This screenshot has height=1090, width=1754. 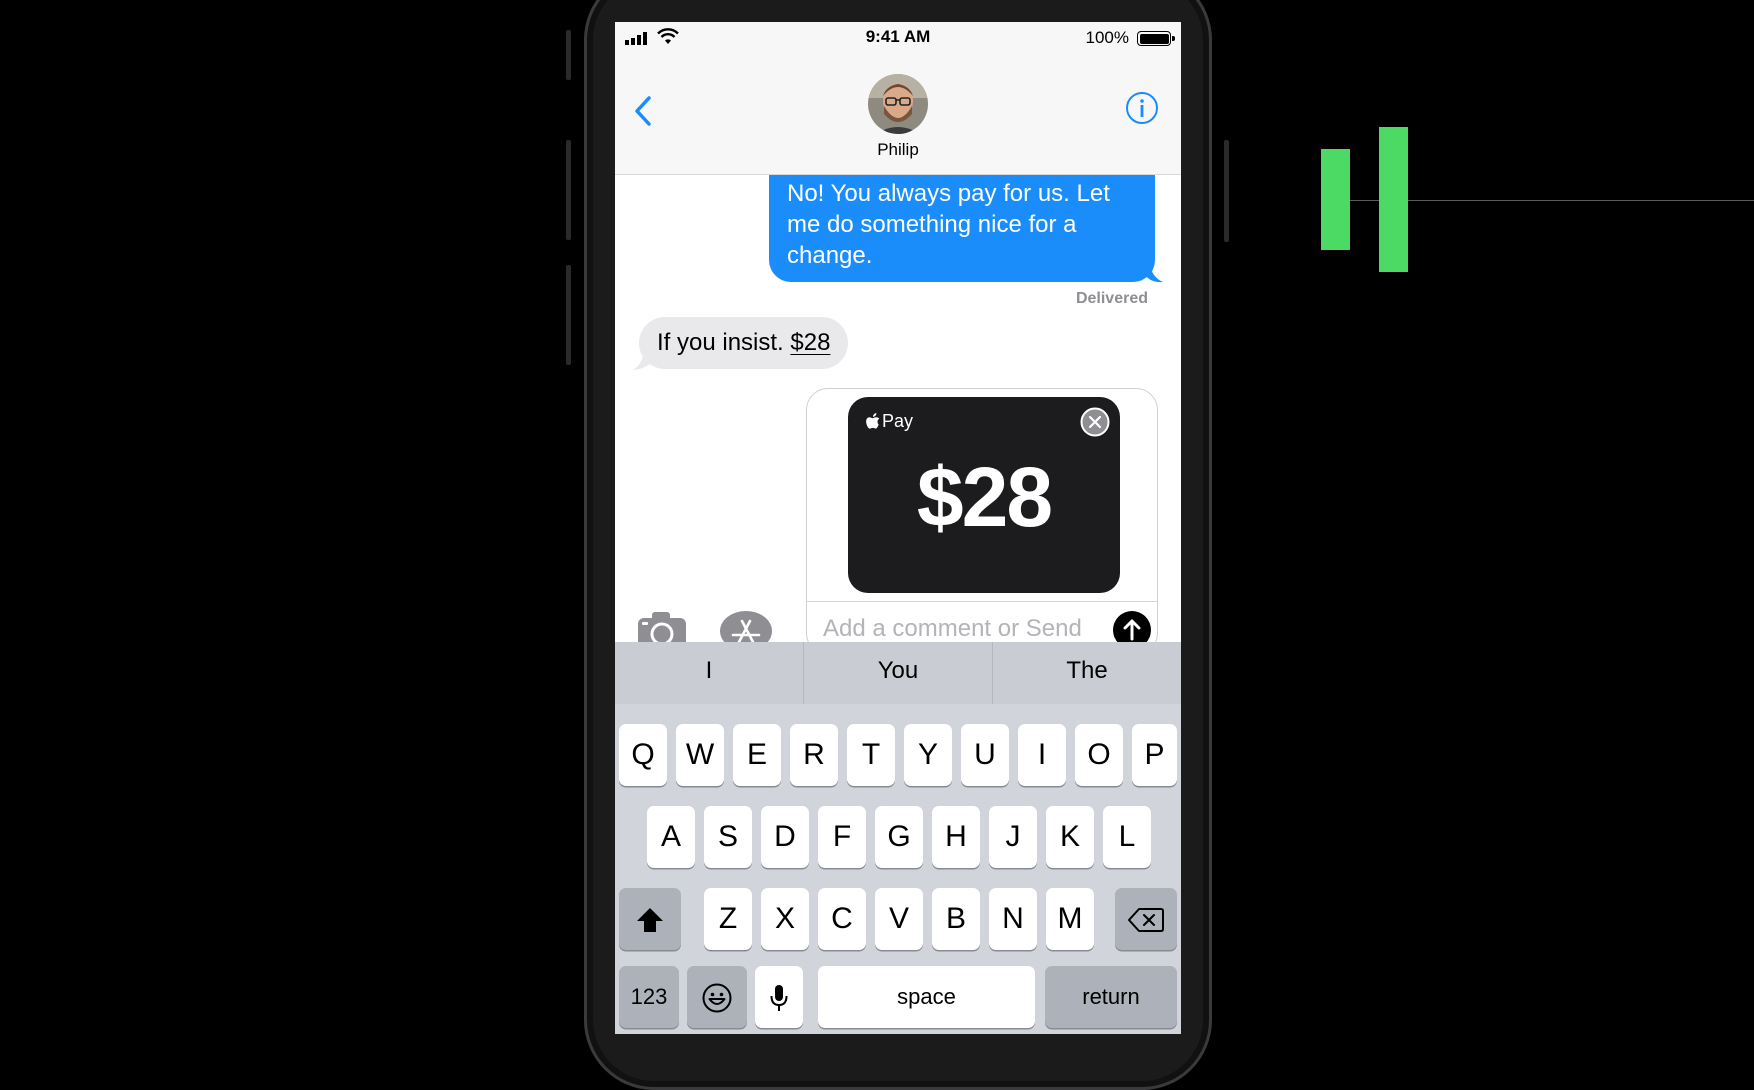 I want to click on key-h: H, so click(x=956, y=837).